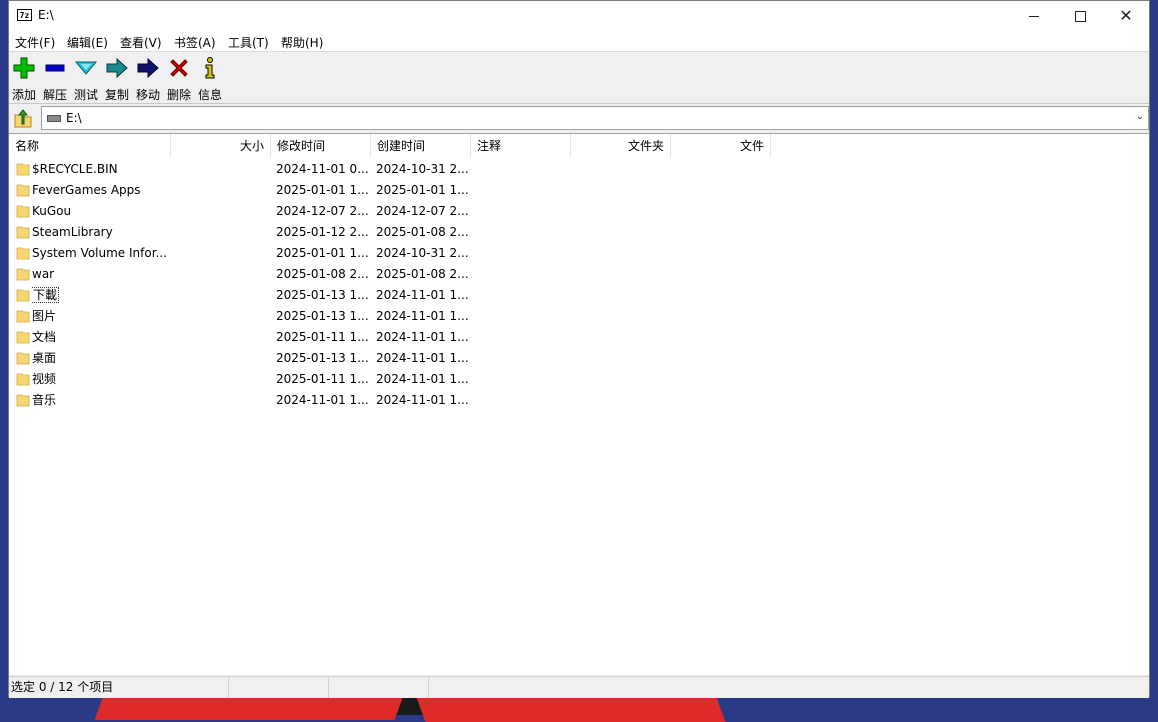 The height and width of the screenshot is (722, 1158). I want to click on copy-icon, so click(117, 68).